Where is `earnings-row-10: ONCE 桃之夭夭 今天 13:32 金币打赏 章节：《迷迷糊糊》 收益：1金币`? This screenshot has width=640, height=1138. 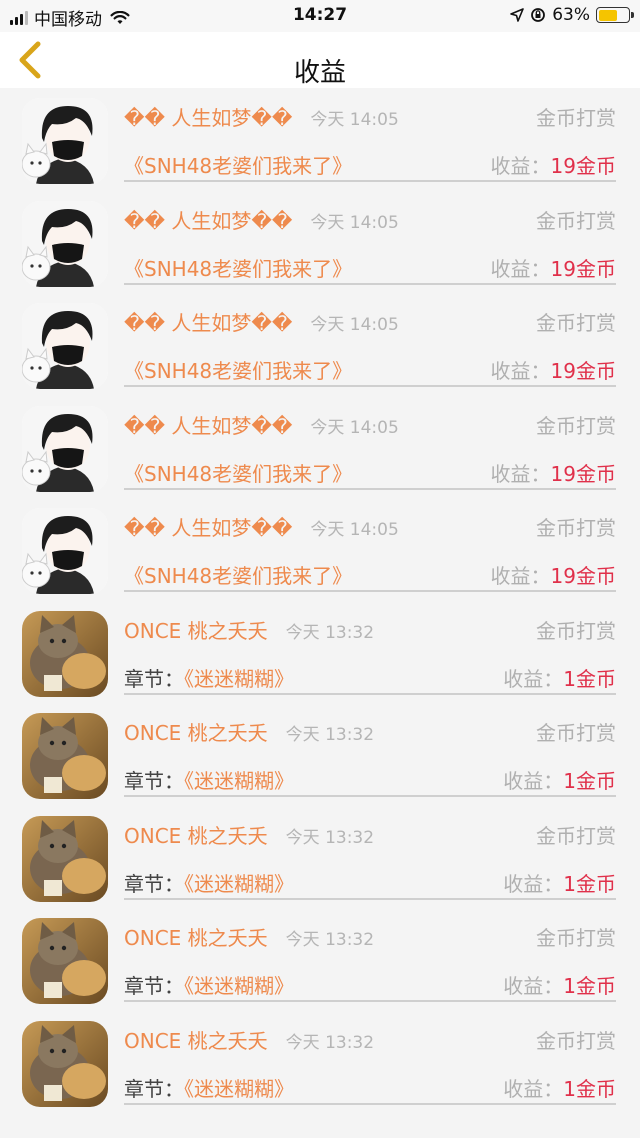
earnings-row-10: ONCE 桃之夭夭 今天 13:32 金币打赏 章节：《迷迷糊糊》 收益：1金币 is located at coordinates (320, 1062).